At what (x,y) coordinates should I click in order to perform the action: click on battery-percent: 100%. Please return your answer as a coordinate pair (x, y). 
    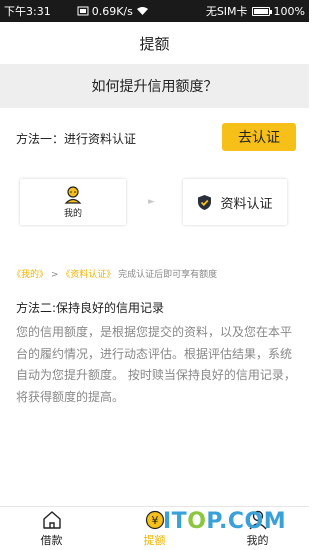
    Looking at the image, I should click on (289, 11).